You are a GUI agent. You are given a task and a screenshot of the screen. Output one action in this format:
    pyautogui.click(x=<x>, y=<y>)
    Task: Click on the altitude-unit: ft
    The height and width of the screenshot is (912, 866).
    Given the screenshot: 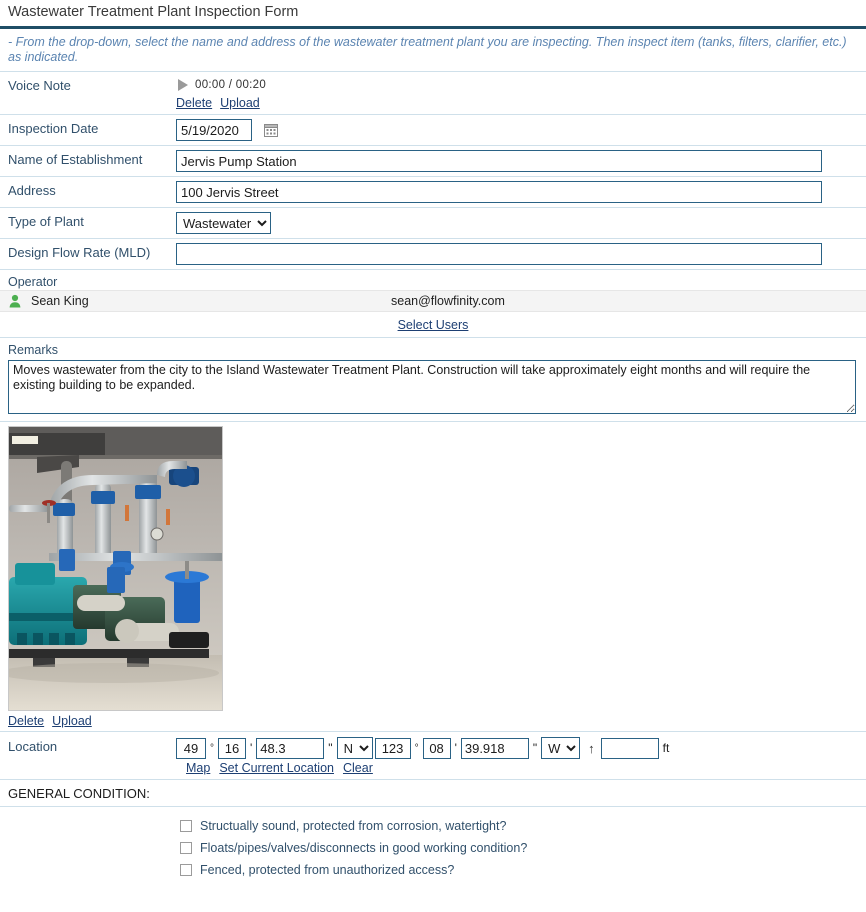 What is the action you would take?
    pyautogui.click(x=666, y=748)
    